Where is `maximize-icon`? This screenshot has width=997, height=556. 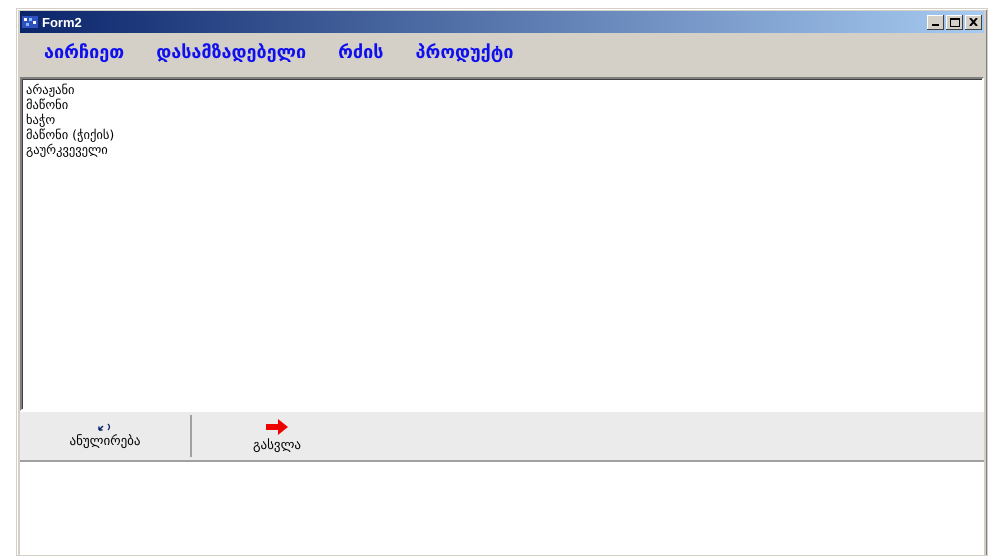
maximize-icon is located at coordinates (955, 22).